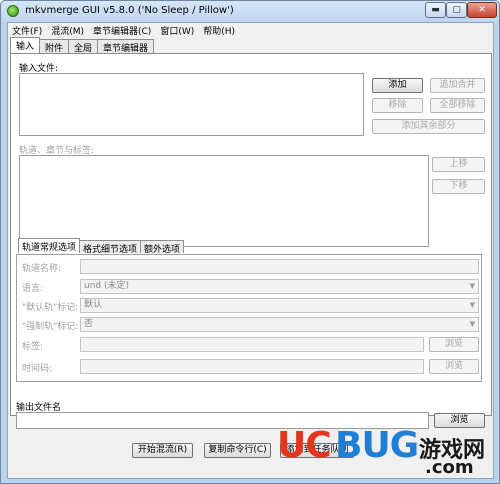  What do you see at coordinates (13, 11) in the screenshot?
I see `mkvmerge-app-icon` at bounding box center [13, 11].